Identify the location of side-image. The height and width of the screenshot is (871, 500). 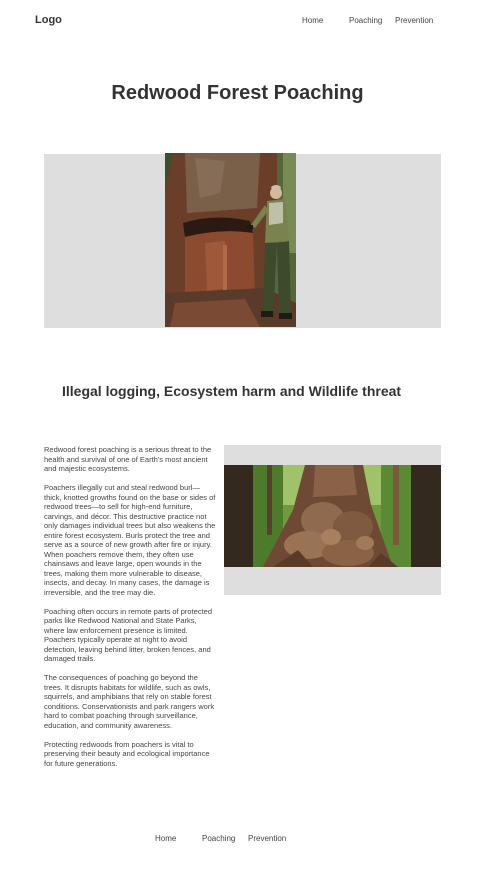
(332, 516).